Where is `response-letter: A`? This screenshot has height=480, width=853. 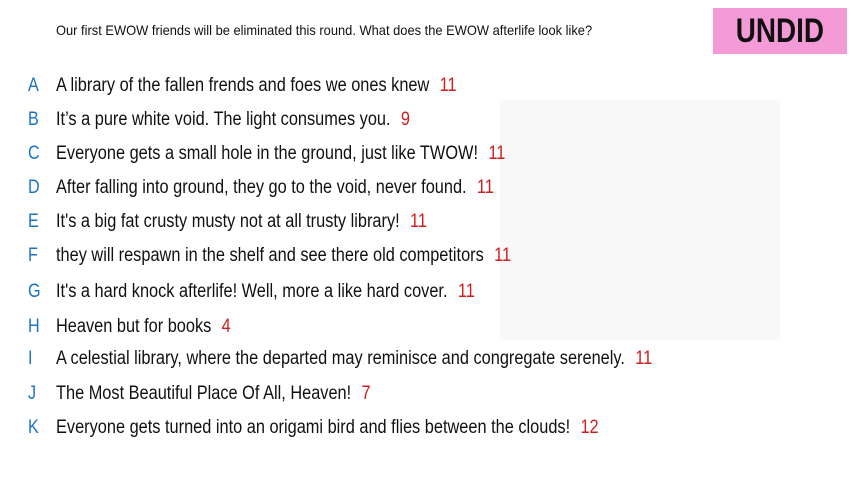
response-letter: A is located at coordinates (33, 85).